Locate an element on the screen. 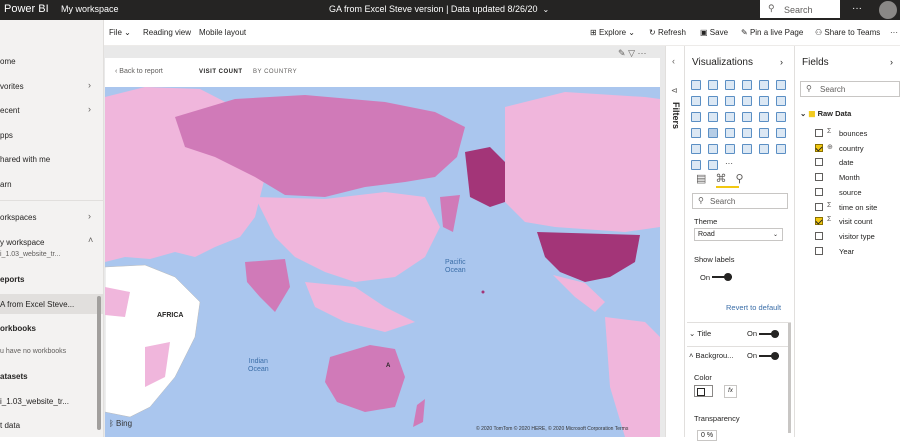 This screenshot has width=900, height=441. tab-by-country: BY COUNTRY is located at coordinates (275, 72).